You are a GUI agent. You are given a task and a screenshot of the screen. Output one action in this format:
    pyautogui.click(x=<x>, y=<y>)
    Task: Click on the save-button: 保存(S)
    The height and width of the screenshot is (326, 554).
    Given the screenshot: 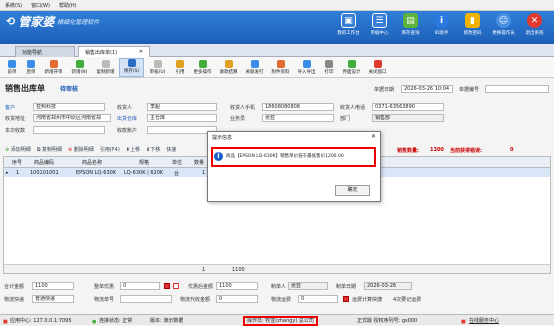 What is the action you would take?
    pyautogui.click(x=131, y=67)
    